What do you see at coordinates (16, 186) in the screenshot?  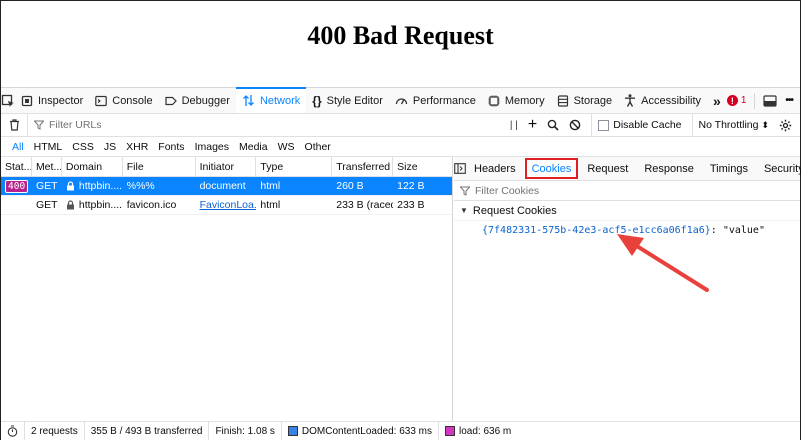 I see `status-cell: 400` at bounding box center [16, 186].